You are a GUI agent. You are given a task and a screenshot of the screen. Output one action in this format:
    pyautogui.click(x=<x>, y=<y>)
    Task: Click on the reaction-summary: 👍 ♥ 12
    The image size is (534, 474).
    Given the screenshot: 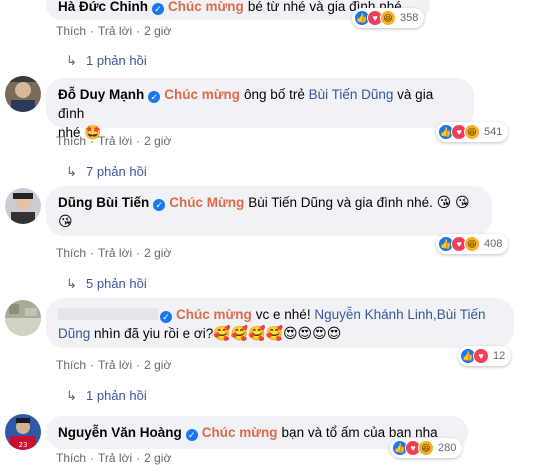 What is the action you would take?
    pyautogui.click(x=485, y=356)
    